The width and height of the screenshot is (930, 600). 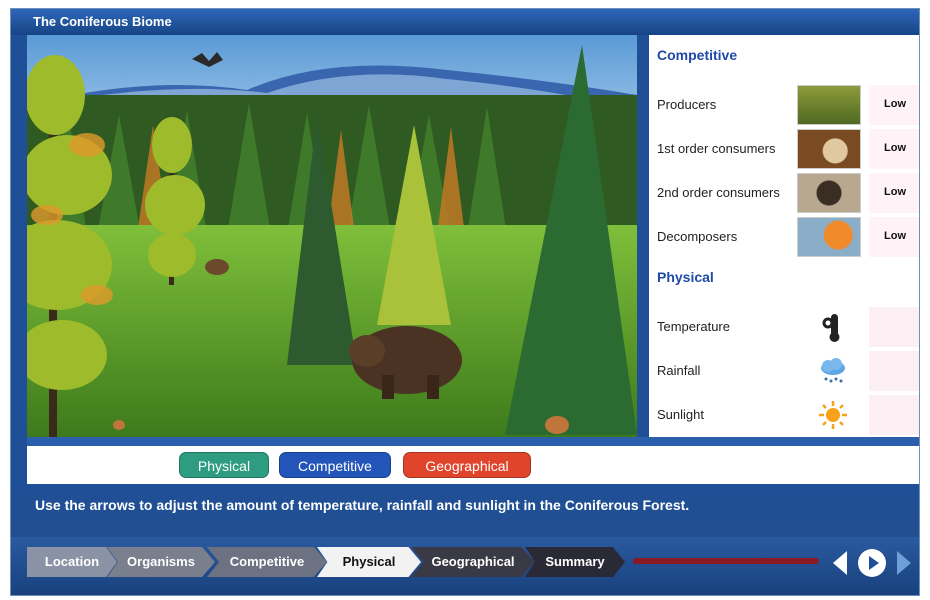 What do you see at coordinates (687, 104) in the screenshot?
I see `factor-label: Producers` at bounding box center [687, 104].